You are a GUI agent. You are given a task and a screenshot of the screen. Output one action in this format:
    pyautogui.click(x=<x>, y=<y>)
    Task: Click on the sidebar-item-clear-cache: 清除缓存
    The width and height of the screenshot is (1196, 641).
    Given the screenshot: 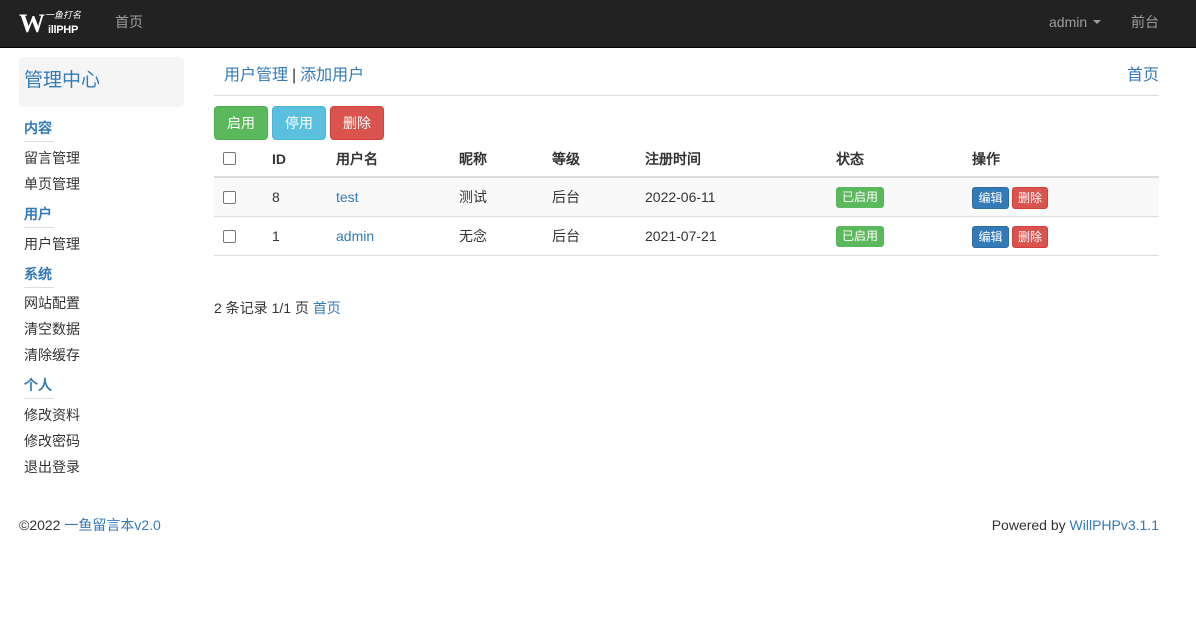 What is the action you would take?
    pyautogui.click(x=52, y=355)
    